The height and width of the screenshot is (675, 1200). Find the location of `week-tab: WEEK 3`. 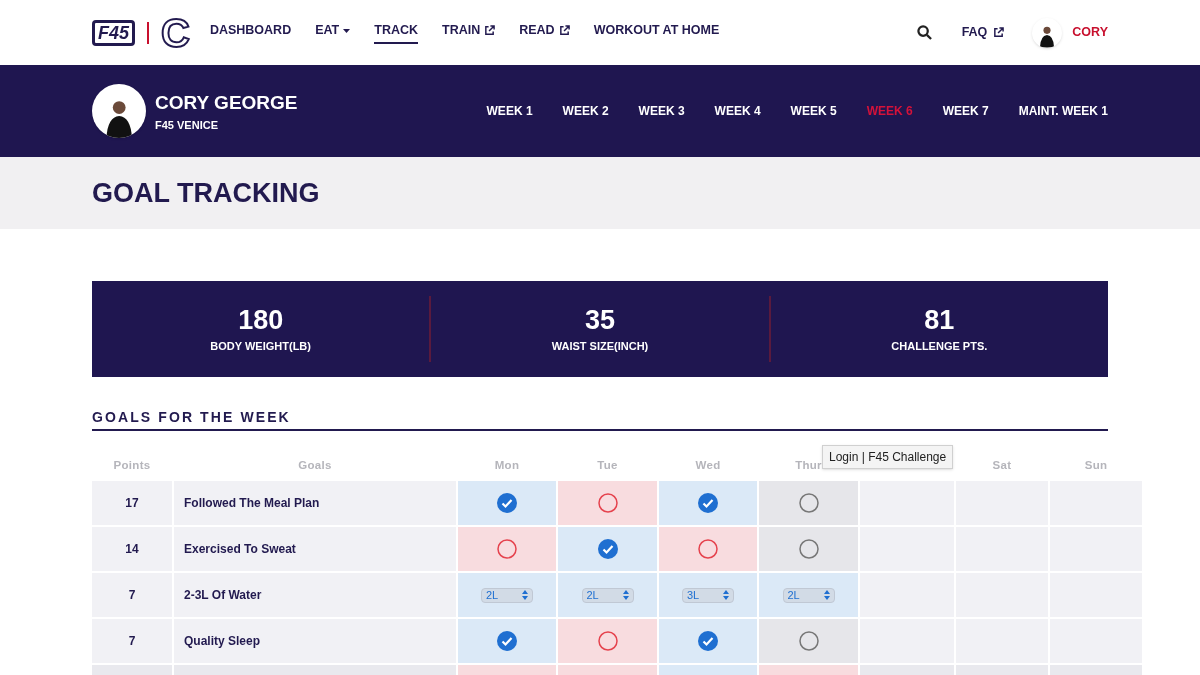

week-tab: WEEK 3 is located at coordinates (661, 111).